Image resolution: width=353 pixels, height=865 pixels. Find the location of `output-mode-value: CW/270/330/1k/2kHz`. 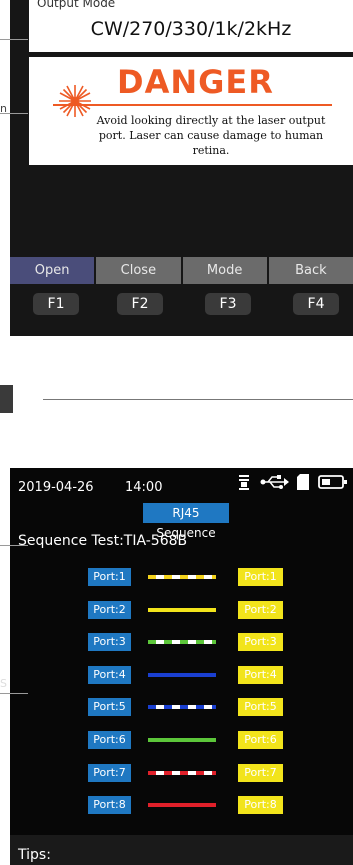

output-mode-value: CW/270/330/1k/2kHz is located at coordinates (191, 29).